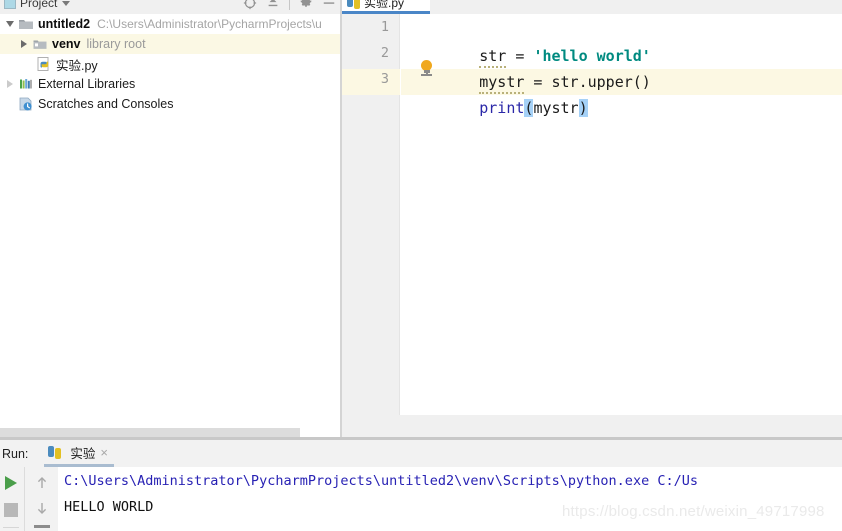  Describe the element at coordinates (15, 453) in the screenshot. I see `run-window-label: Run:` at that location.